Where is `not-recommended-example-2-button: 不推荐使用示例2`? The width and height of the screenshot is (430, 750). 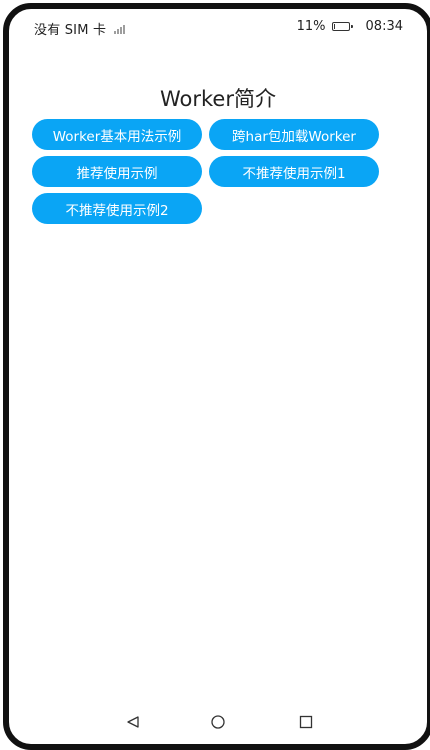
not-recommended-example-2-button: 不推荐使用示例2 is located at coordinates (117, 208).